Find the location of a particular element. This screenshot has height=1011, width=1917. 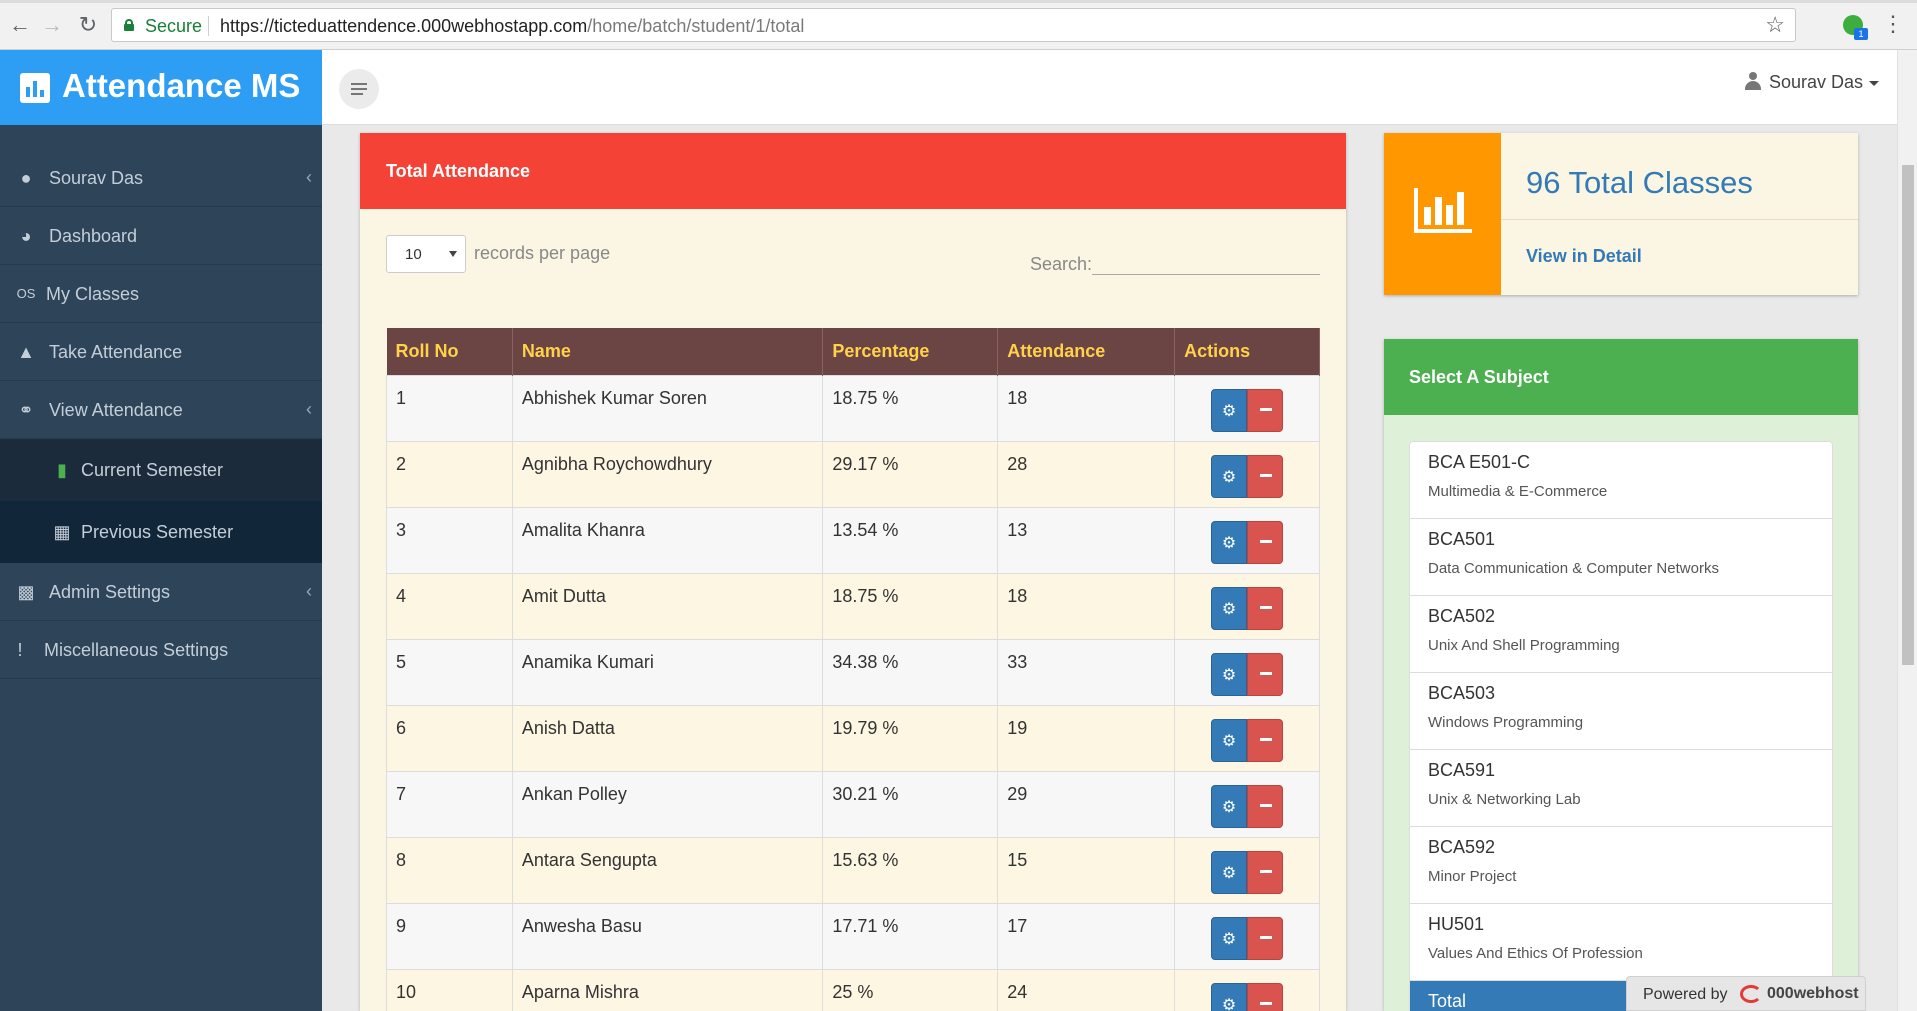

subject-code: HU501 is located at coordinates (1456, 924).